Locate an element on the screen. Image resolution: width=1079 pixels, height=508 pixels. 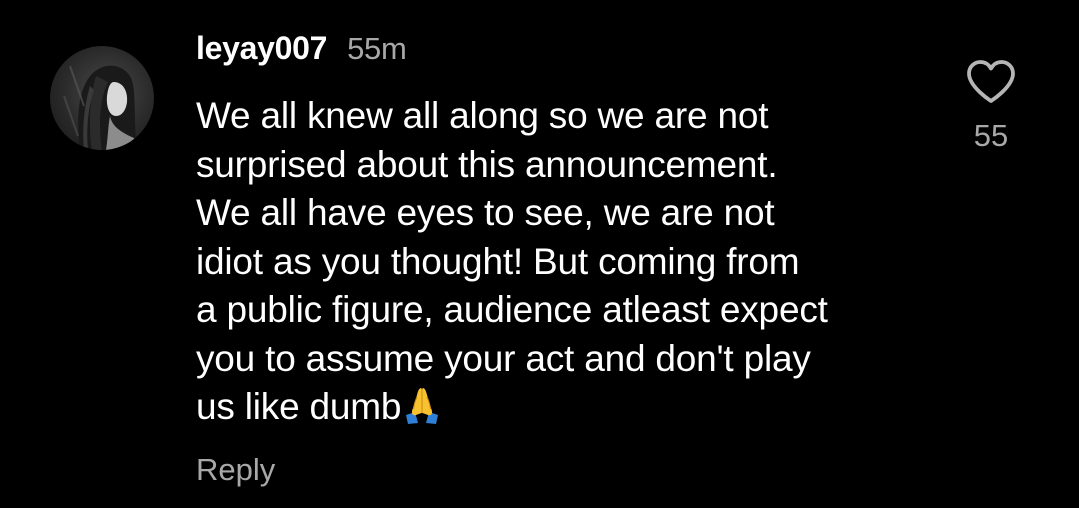
comment-text-line: a public figure, audience atleast expect is located at coordinates (512, 309).